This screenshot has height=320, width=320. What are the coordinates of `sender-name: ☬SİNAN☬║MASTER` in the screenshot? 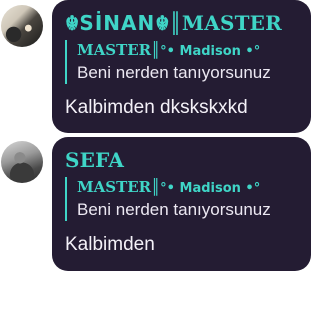 It's located at (188, 23).